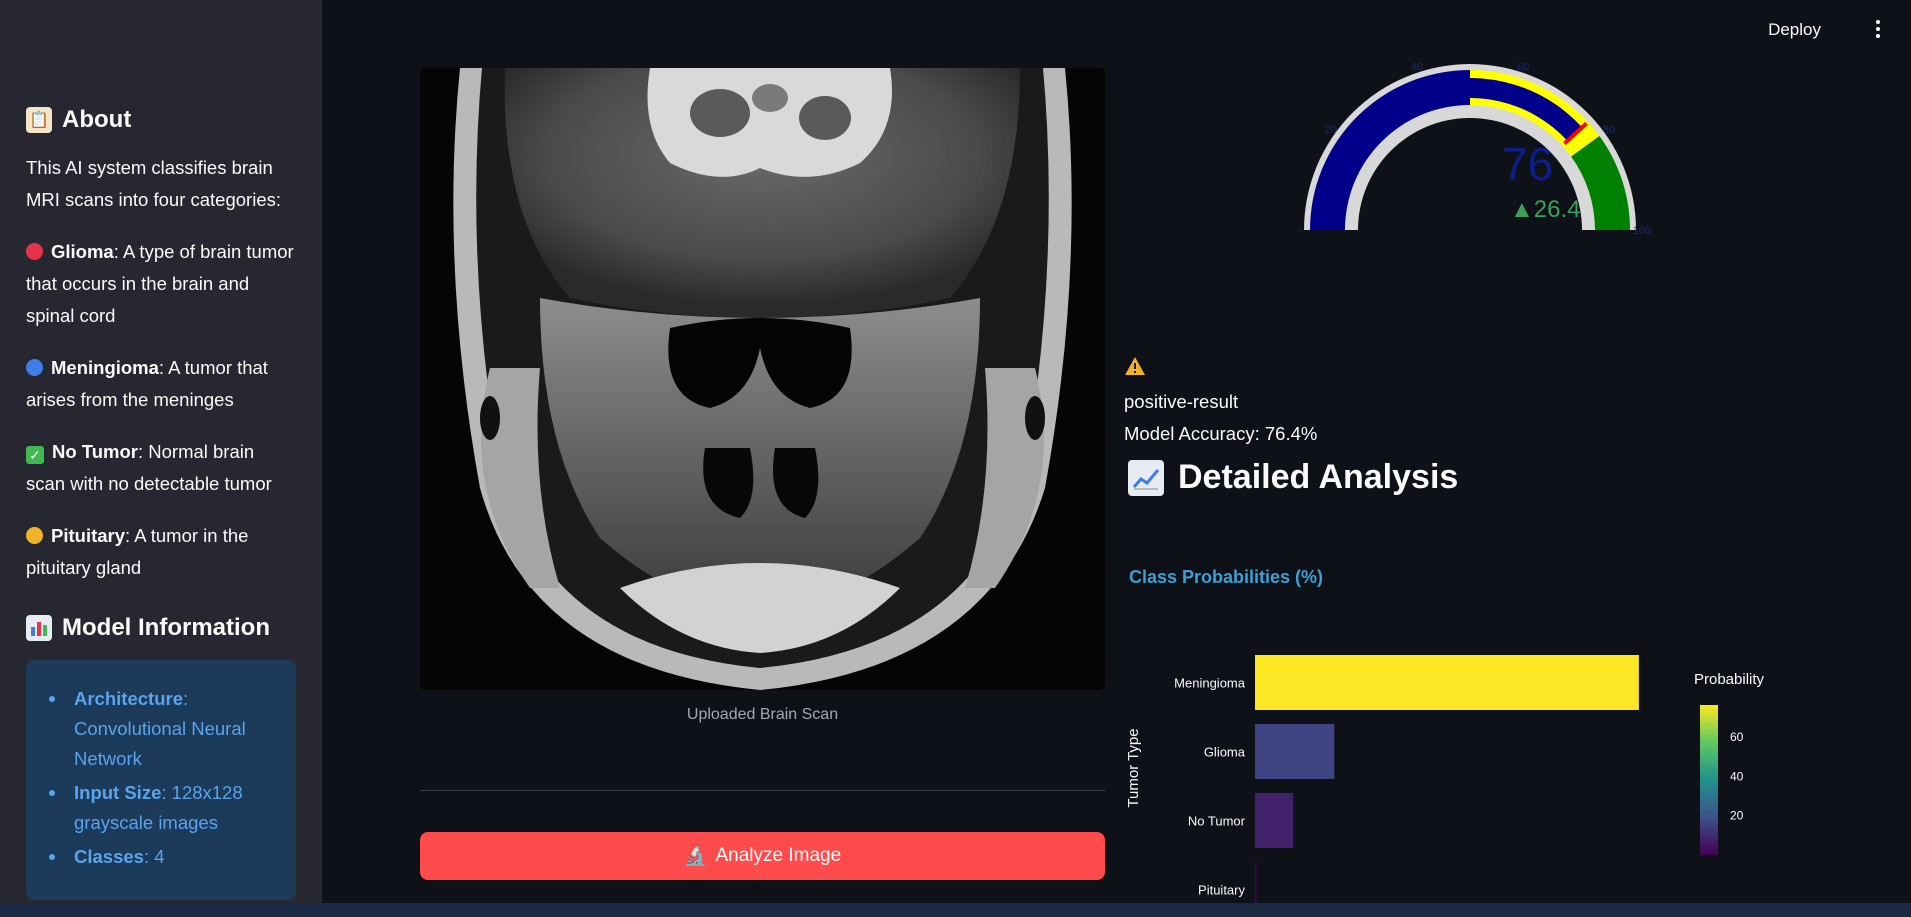 This screenshot has width=1911, height=917. I want to click on colorbar-tick: 60, so click(1737, 737).